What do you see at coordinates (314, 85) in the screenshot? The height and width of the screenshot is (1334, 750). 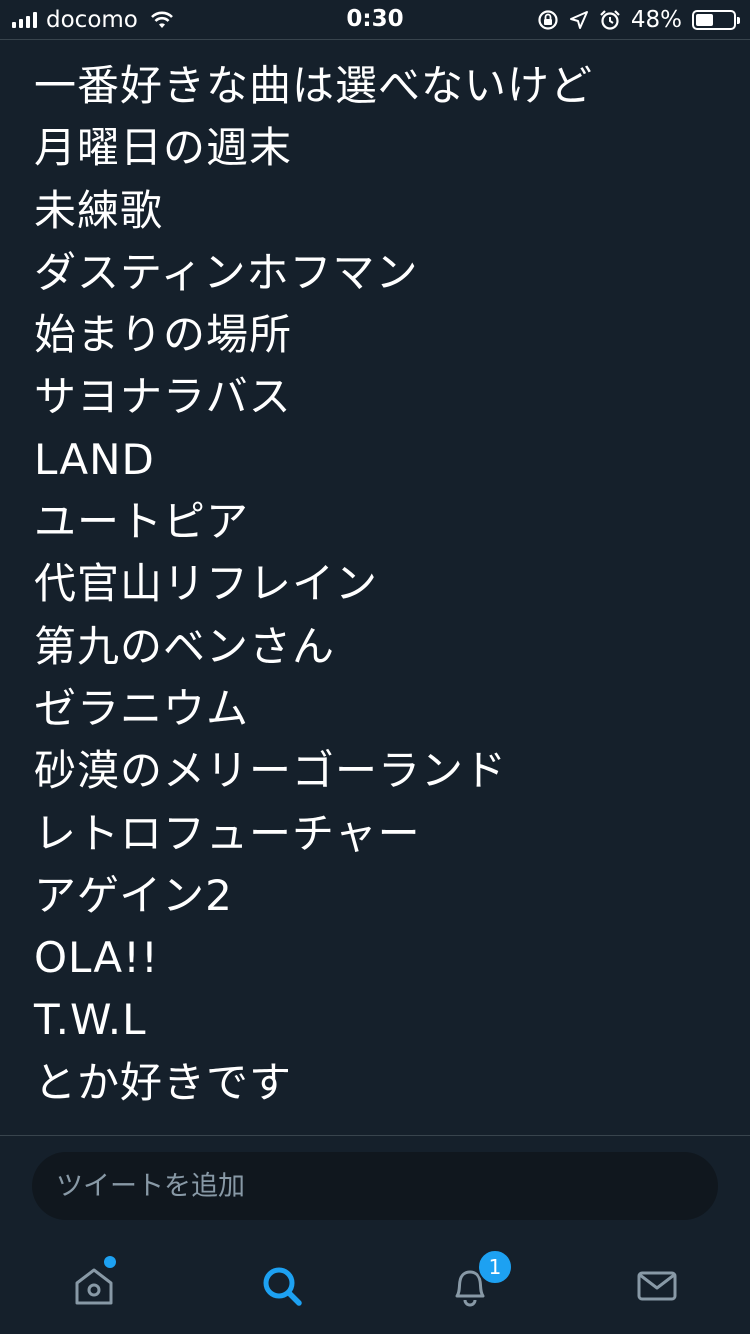 I see `tweet-line: 一番好きな曲は選べないけど` at bounding box center [314, 85].